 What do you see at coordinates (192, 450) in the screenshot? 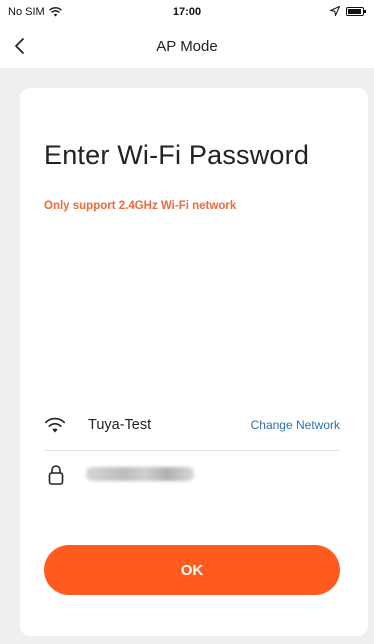
I see `divider` at bounding box center [192, 450].